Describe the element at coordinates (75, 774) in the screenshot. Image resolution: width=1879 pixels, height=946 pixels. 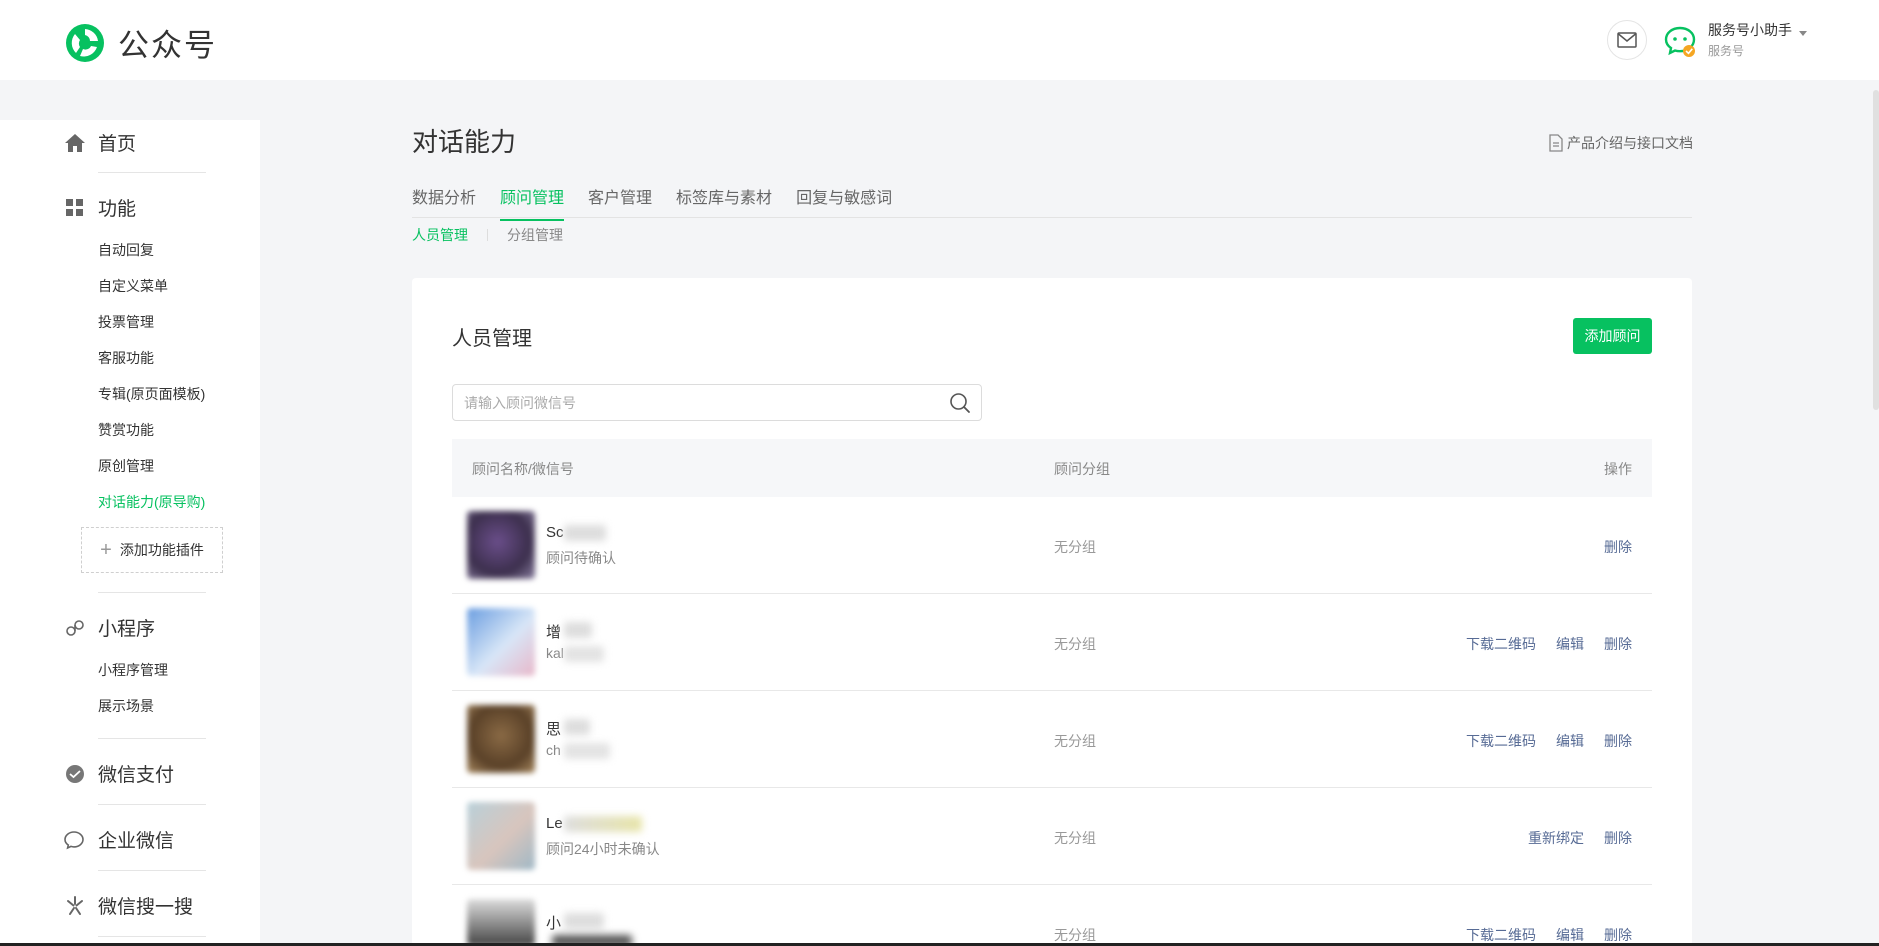
I see `wechat-pay-icon` at that location.